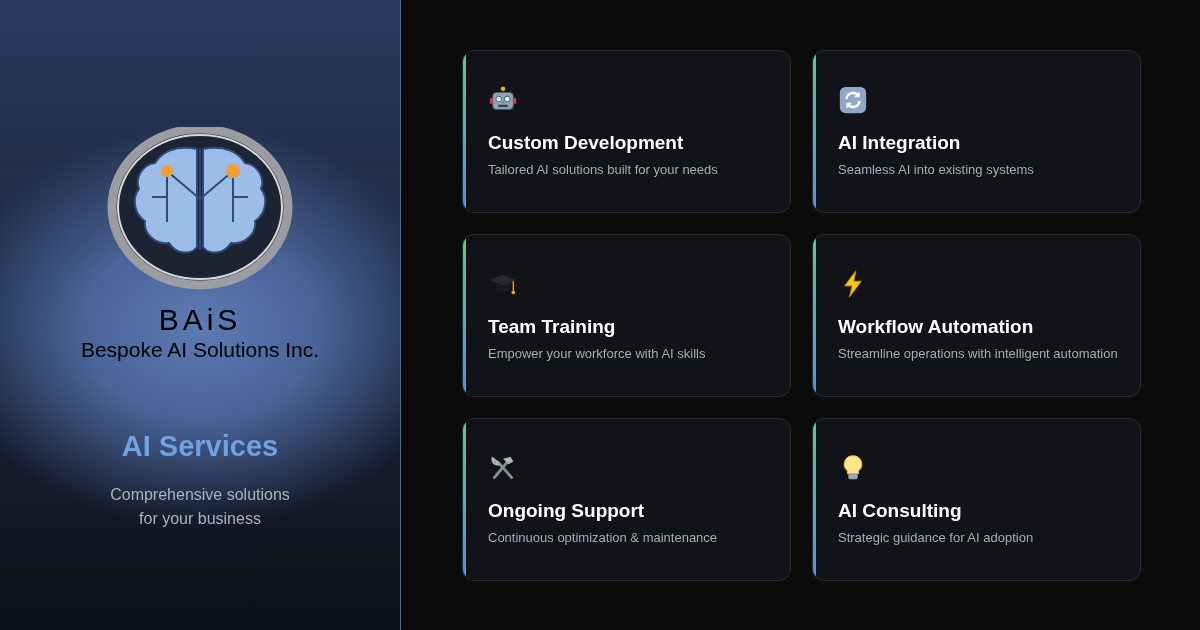 The width and height of the screenshot is (1200, 630). Describe the element at coordinates (200, 350) in the screenshot. I see `company-name: Bespoke AI Solutions Inc.` at that location.